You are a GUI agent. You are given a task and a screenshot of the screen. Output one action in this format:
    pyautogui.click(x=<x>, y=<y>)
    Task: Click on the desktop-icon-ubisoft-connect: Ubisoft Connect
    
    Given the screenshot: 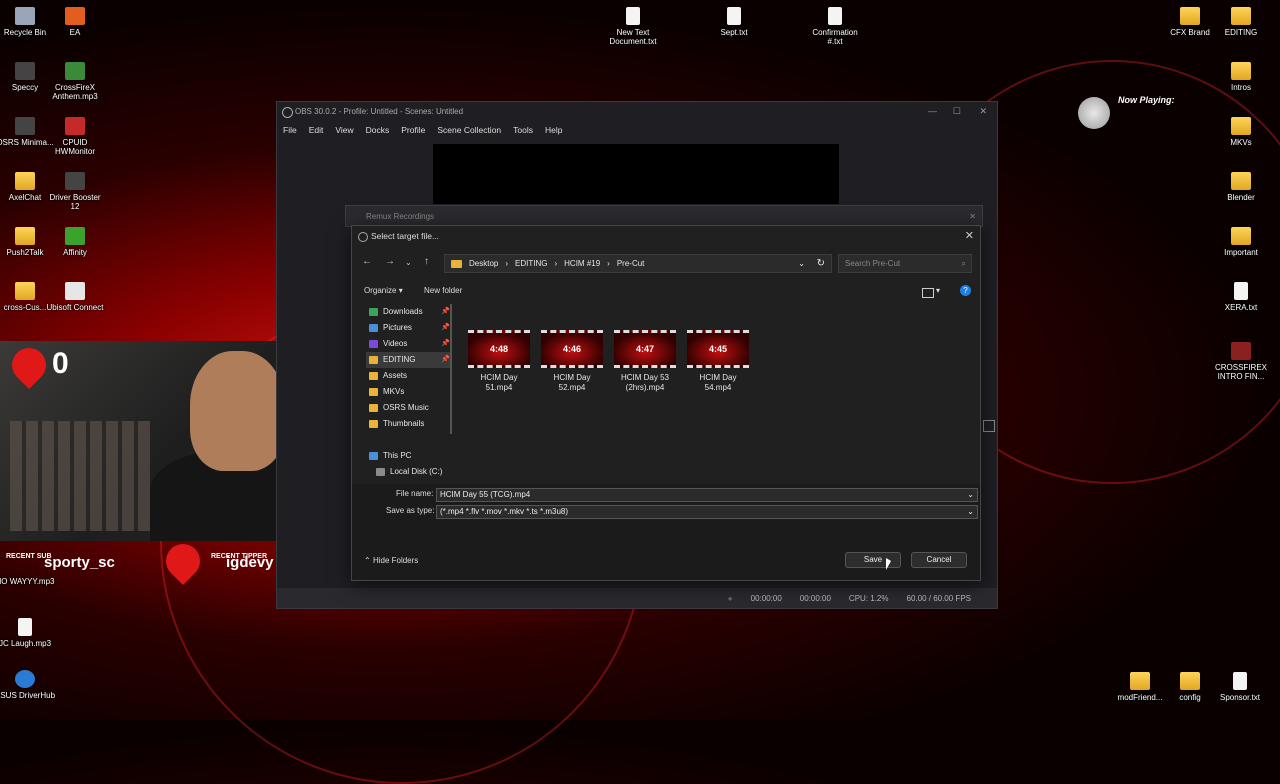 What is the action you would take?
    pyautogui.click(x=75, y=297)
    